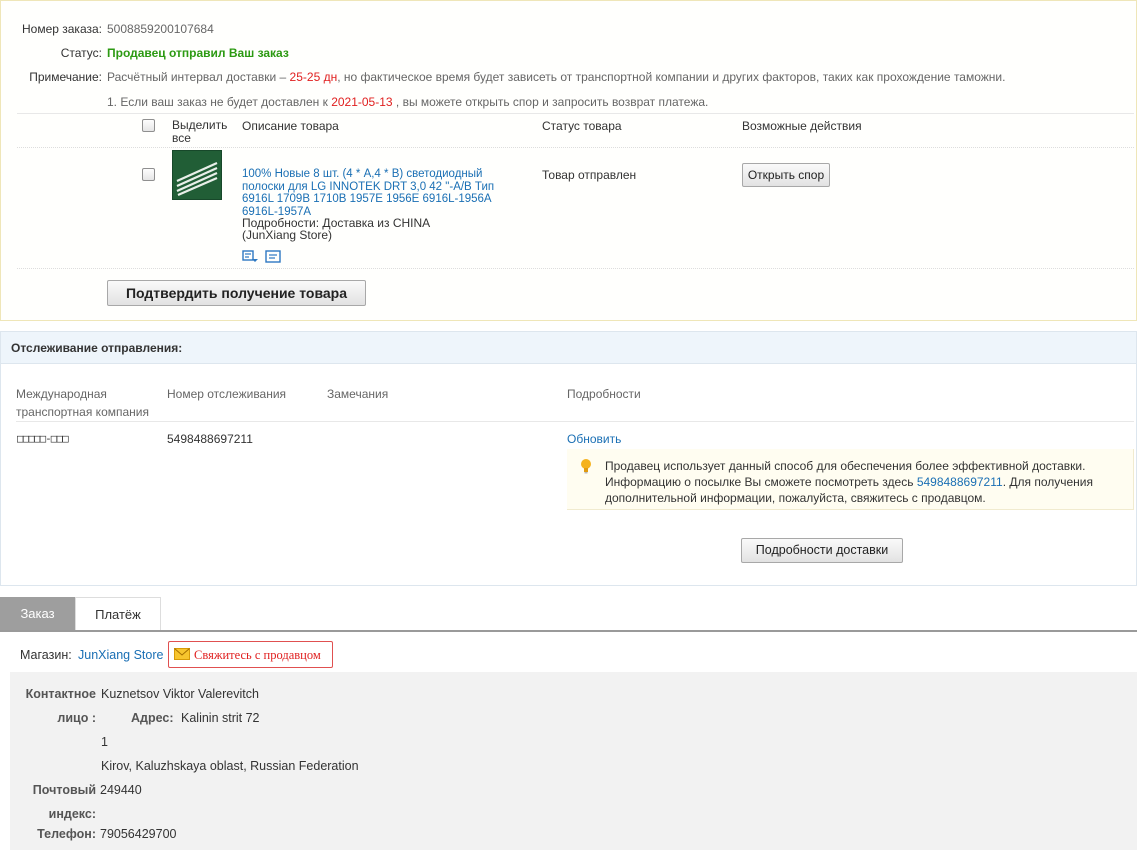 Image resolution: width=1137 pixels, height=850 pixels. What do you see at coordinates (960, 482) in the screenshot?
I see `tracking-info-link: 5498488697211` at bounding box center [960, 482].